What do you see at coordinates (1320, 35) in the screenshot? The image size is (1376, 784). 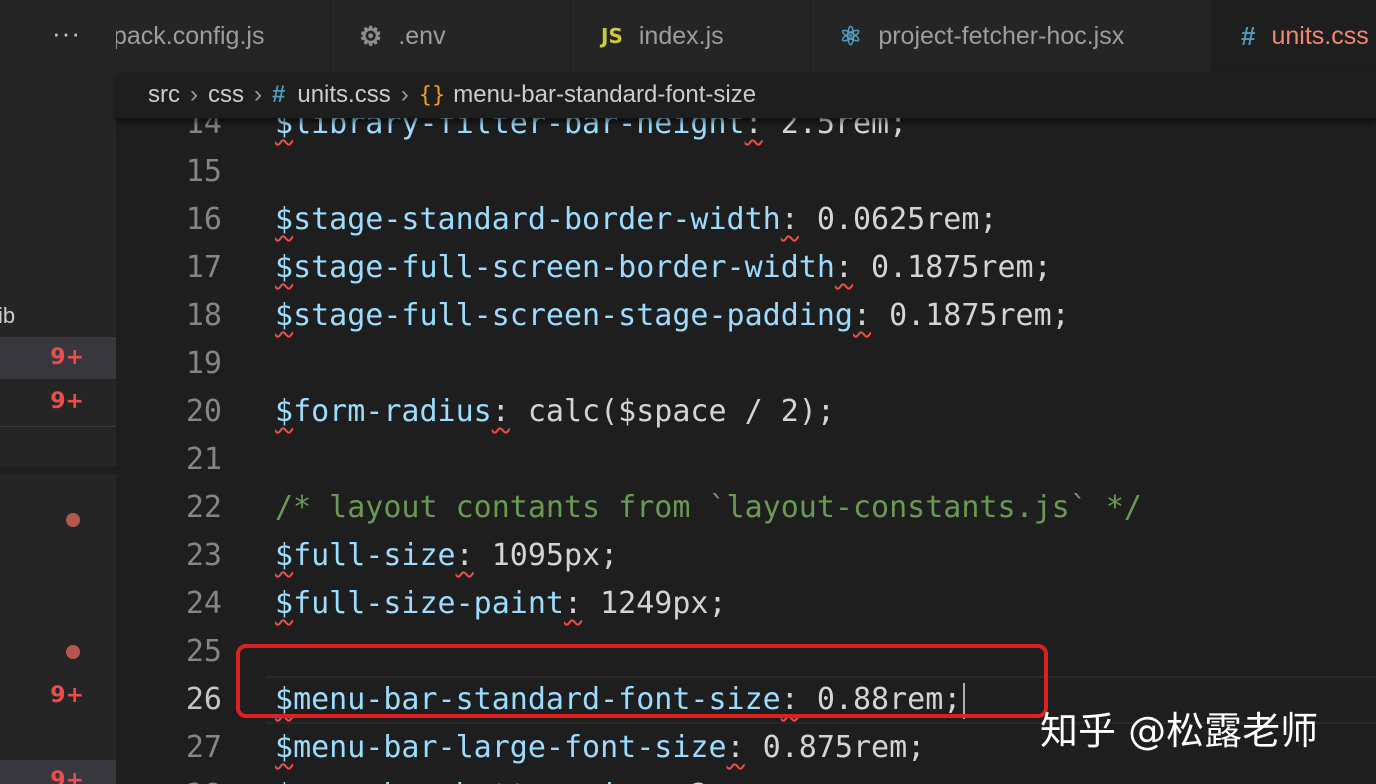 I see `tab-label: units.css` at bounding box center [1320, 35].